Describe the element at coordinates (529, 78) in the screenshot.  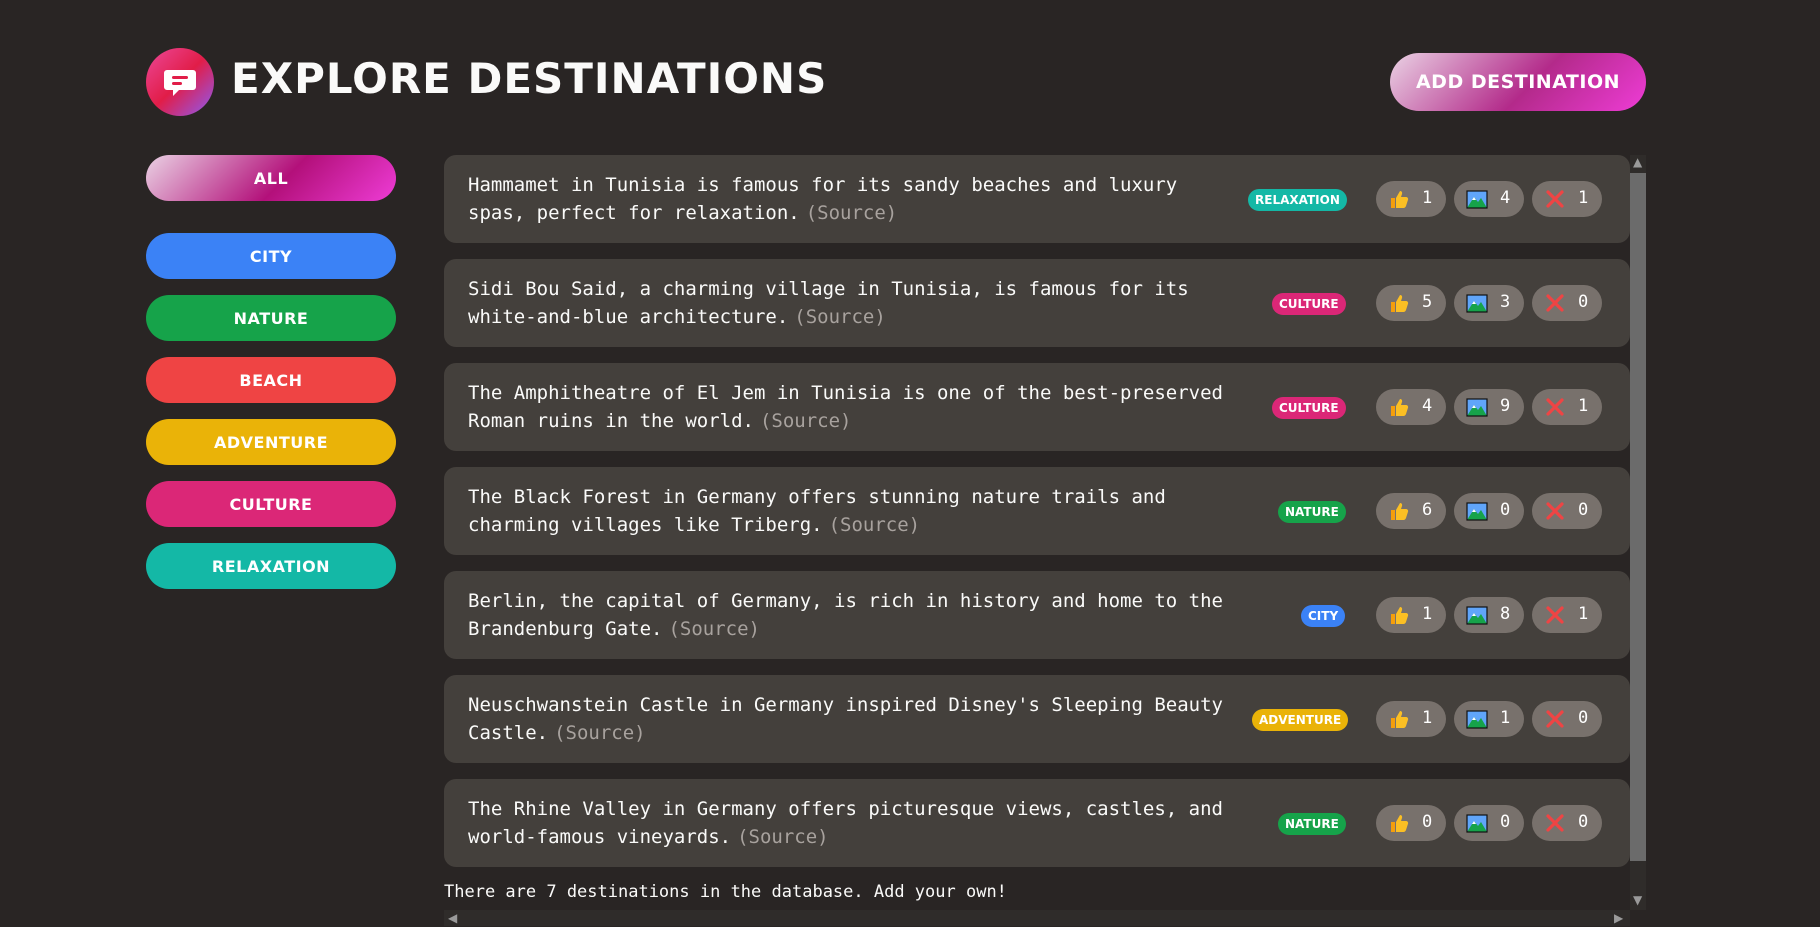
I see `page-title: Explore Destinations` at that location.